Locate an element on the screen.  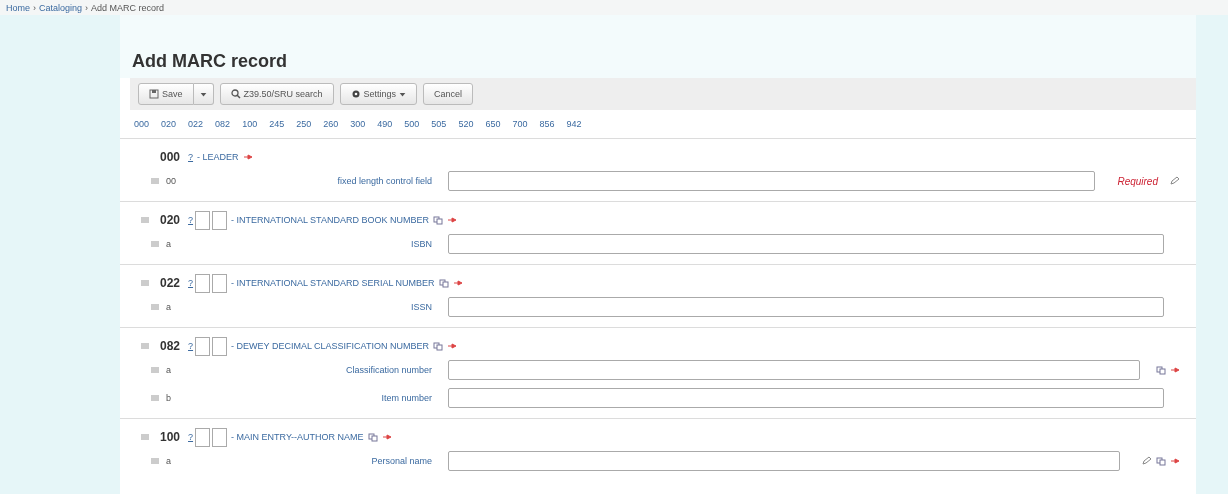
tag-link: 245 is located at coordinates (277, 124).